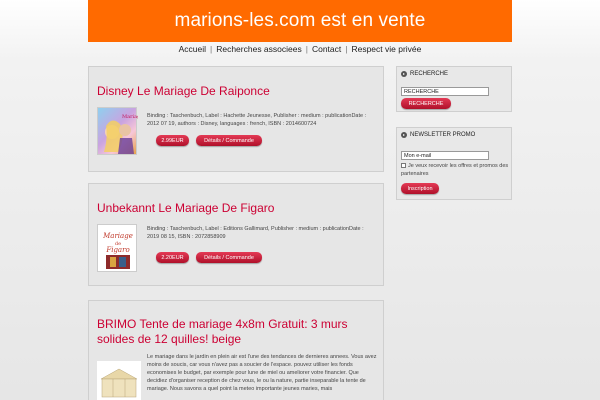 The width and height of the screenshot is (600, 400). I want to click on nav-item-recherches: Recherches associees, so click(259, 49).